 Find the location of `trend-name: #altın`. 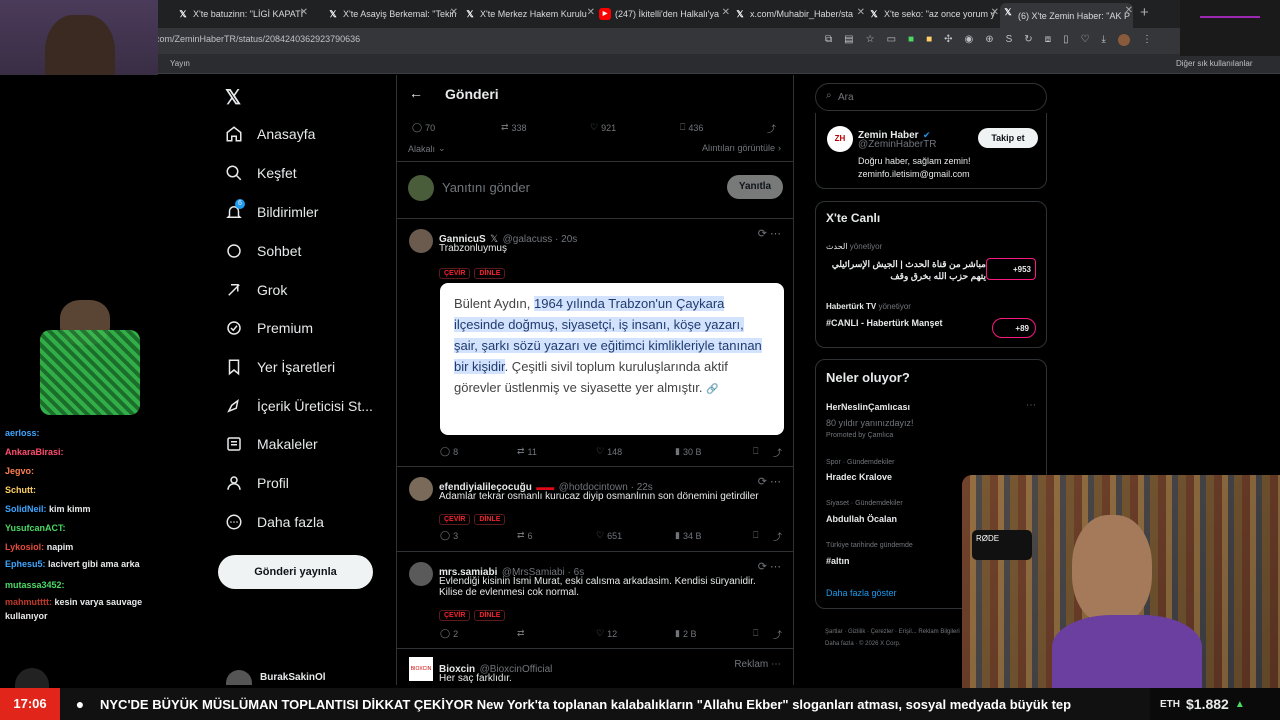

trend-name: #altın is located at coordinates (838, 561).